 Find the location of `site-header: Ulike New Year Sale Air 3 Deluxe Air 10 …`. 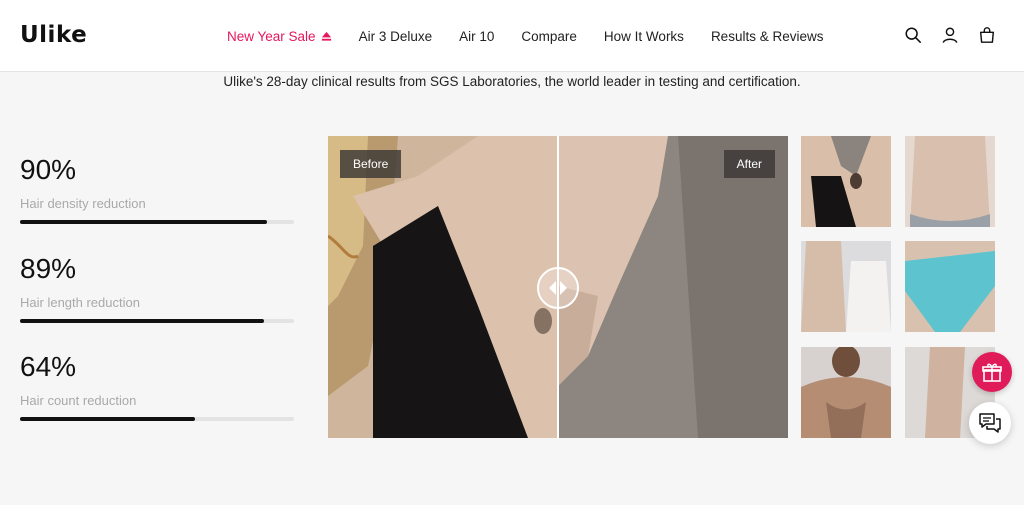

site-header: Ulike New Year Sale Air 3 Deluxe Air 10 … is located at coordinates (512, 36).